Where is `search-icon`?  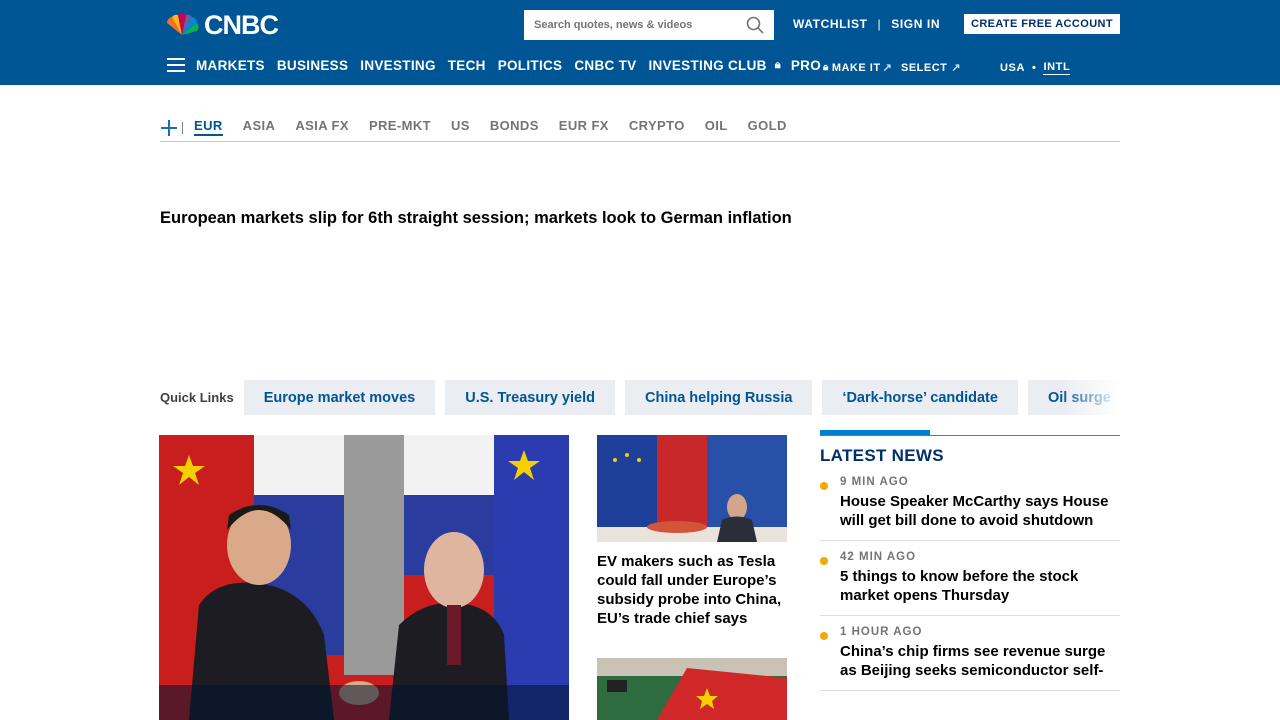 search-icon is located at coordinates (755, 25).